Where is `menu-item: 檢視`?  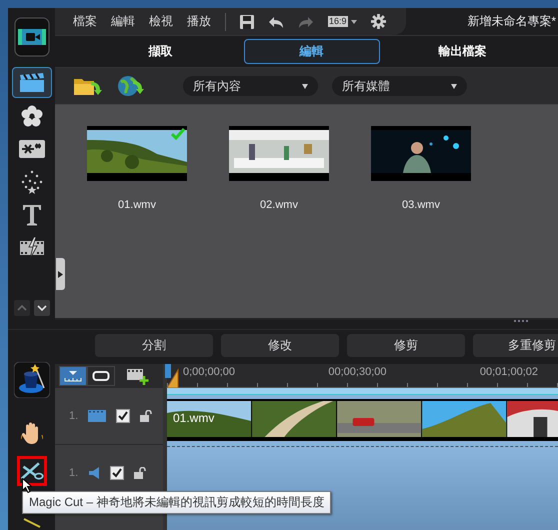
menu-item: 檢視 is located at coordinates (161, 21).